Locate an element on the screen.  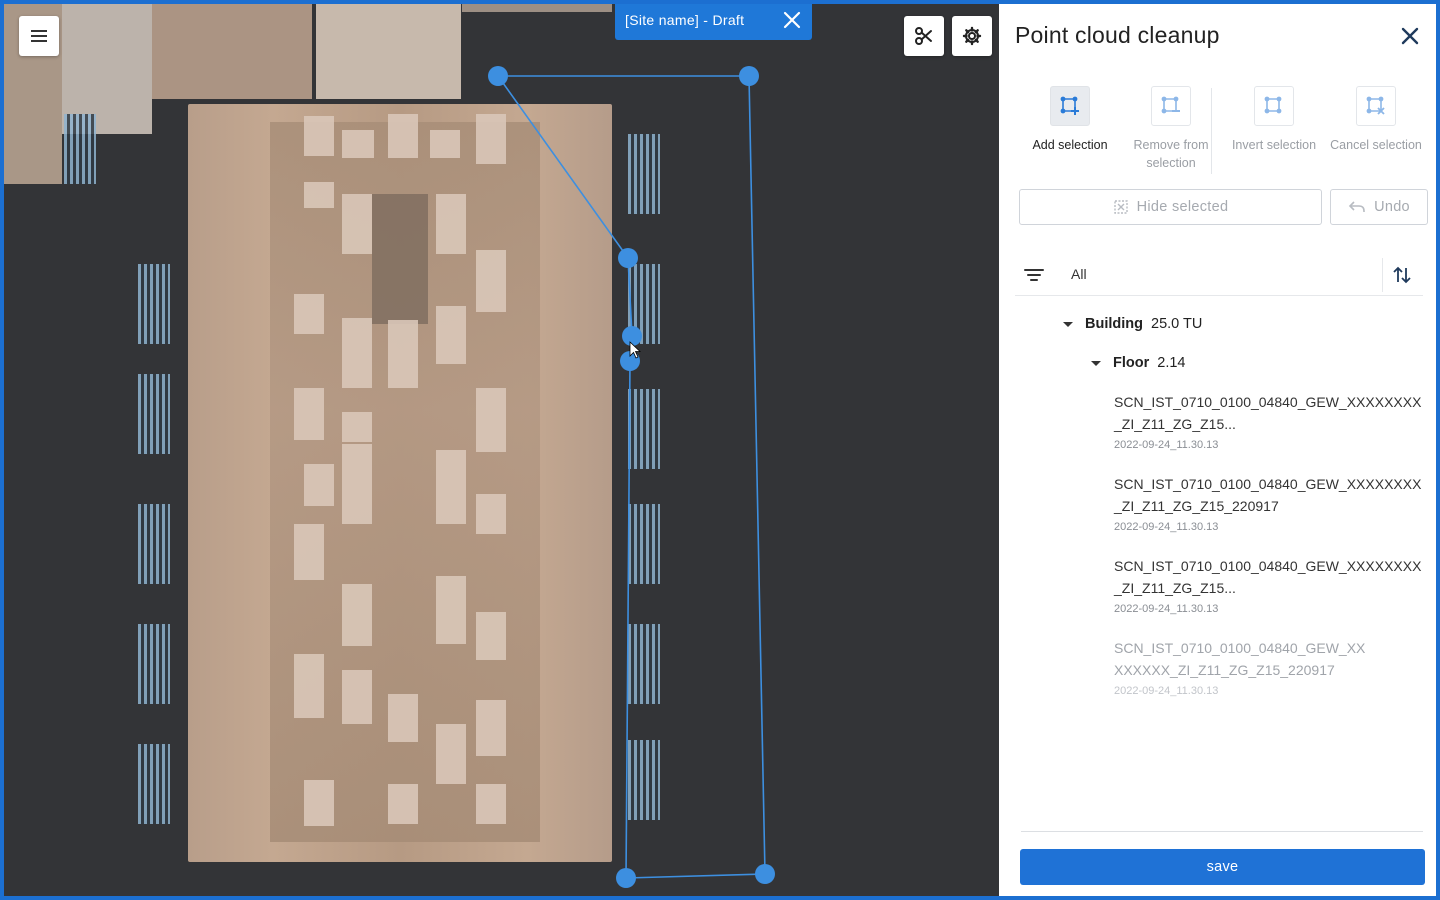
tool-label: Add selection is located at coordinates (1070, 145).